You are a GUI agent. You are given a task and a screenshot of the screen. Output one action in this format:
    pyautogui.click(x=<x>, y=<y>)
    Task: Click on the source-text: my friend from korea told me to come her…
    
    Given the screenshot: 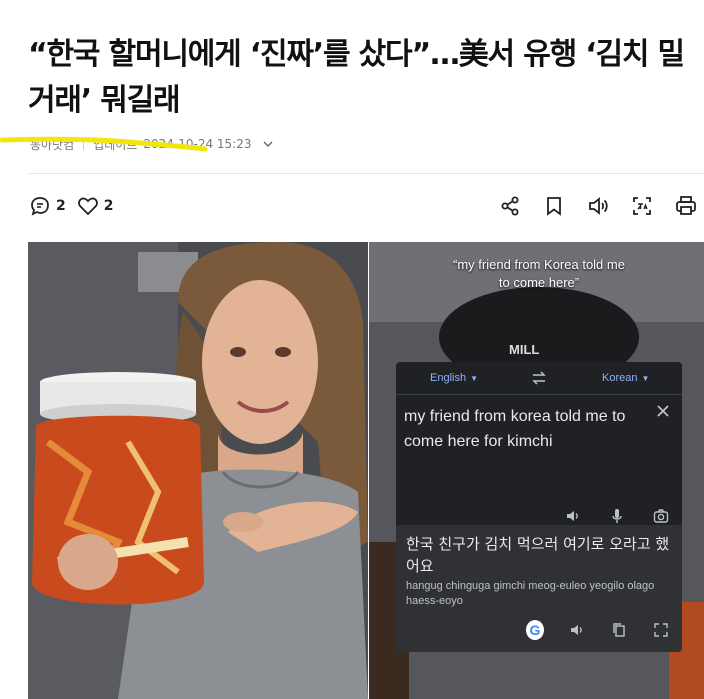 What is the action you would take?
    pyautogui.click(x=529, y=429)
    